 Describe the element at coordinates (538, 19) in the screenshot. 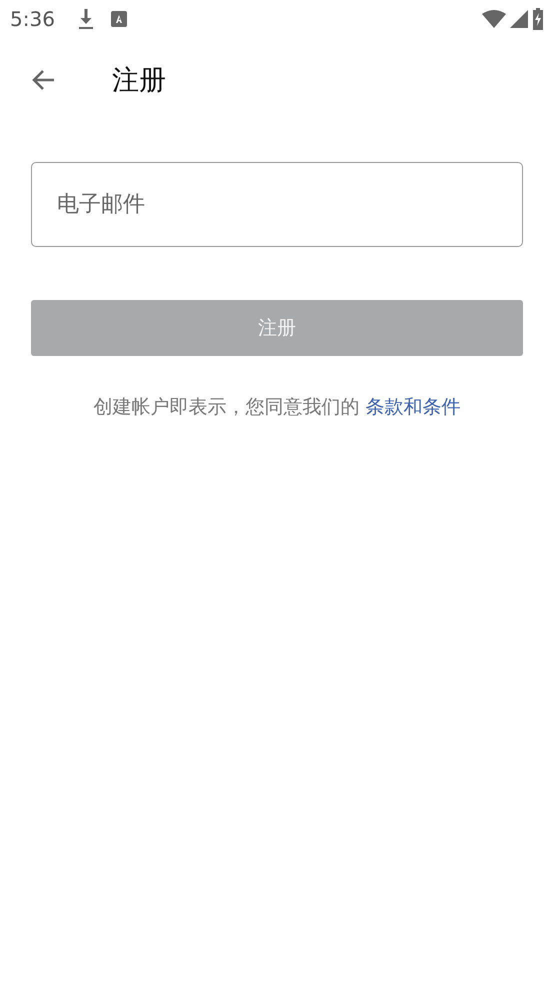

I see `battery-charging-icon` at that location.